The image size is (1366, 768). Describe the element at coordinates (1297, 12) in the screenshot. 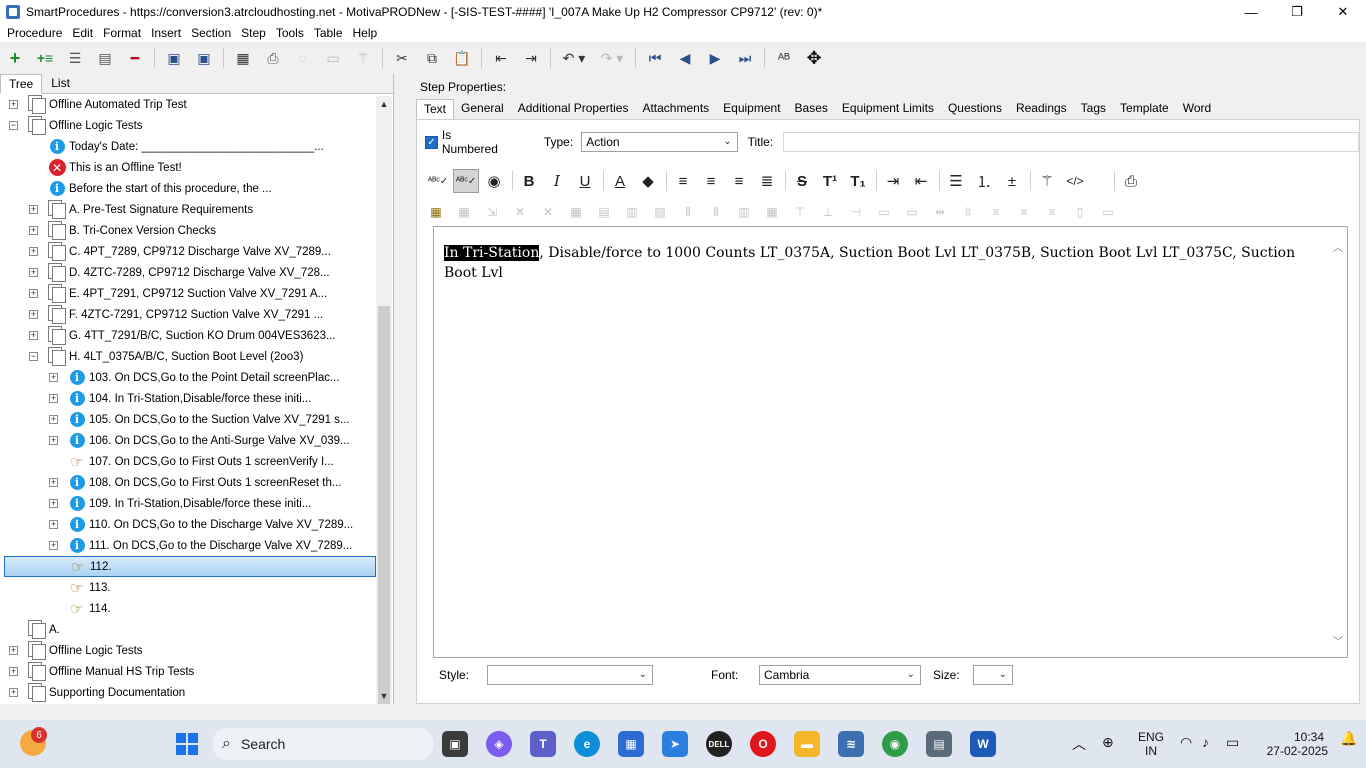

I see `maximize-button: ❐` at that location.